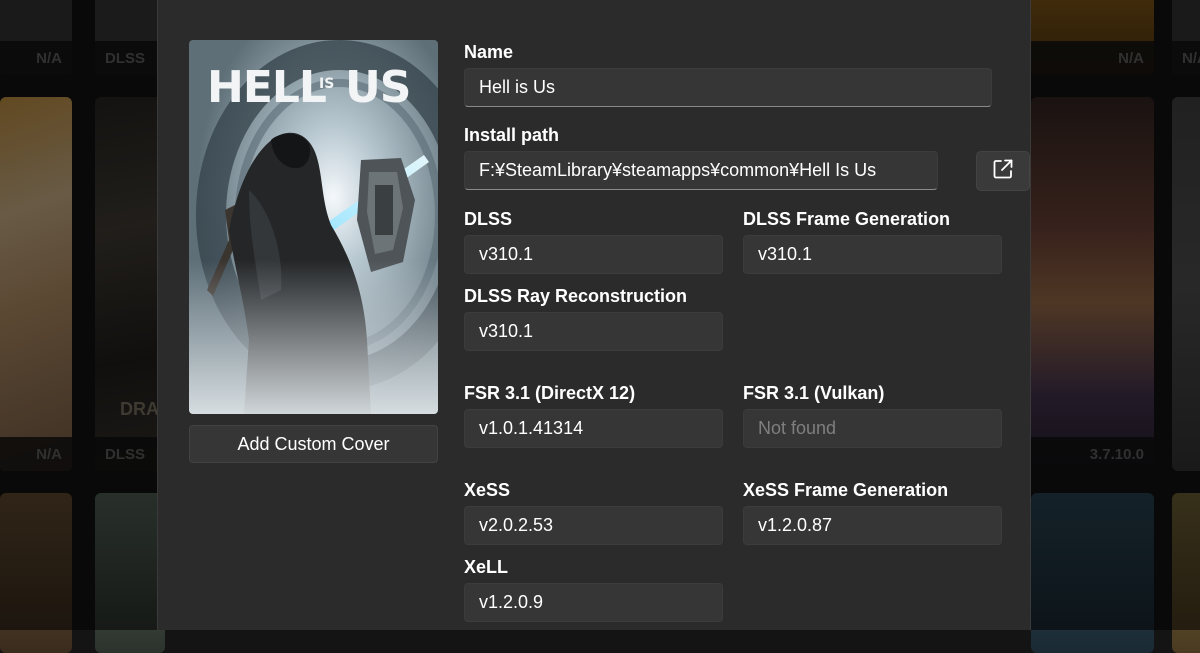 The image size is (1200, 653). Describe the element at coordinates (872, 525) in the screenshot. I see `xess-frame-generation-field: v1.2.0.87` at that location.